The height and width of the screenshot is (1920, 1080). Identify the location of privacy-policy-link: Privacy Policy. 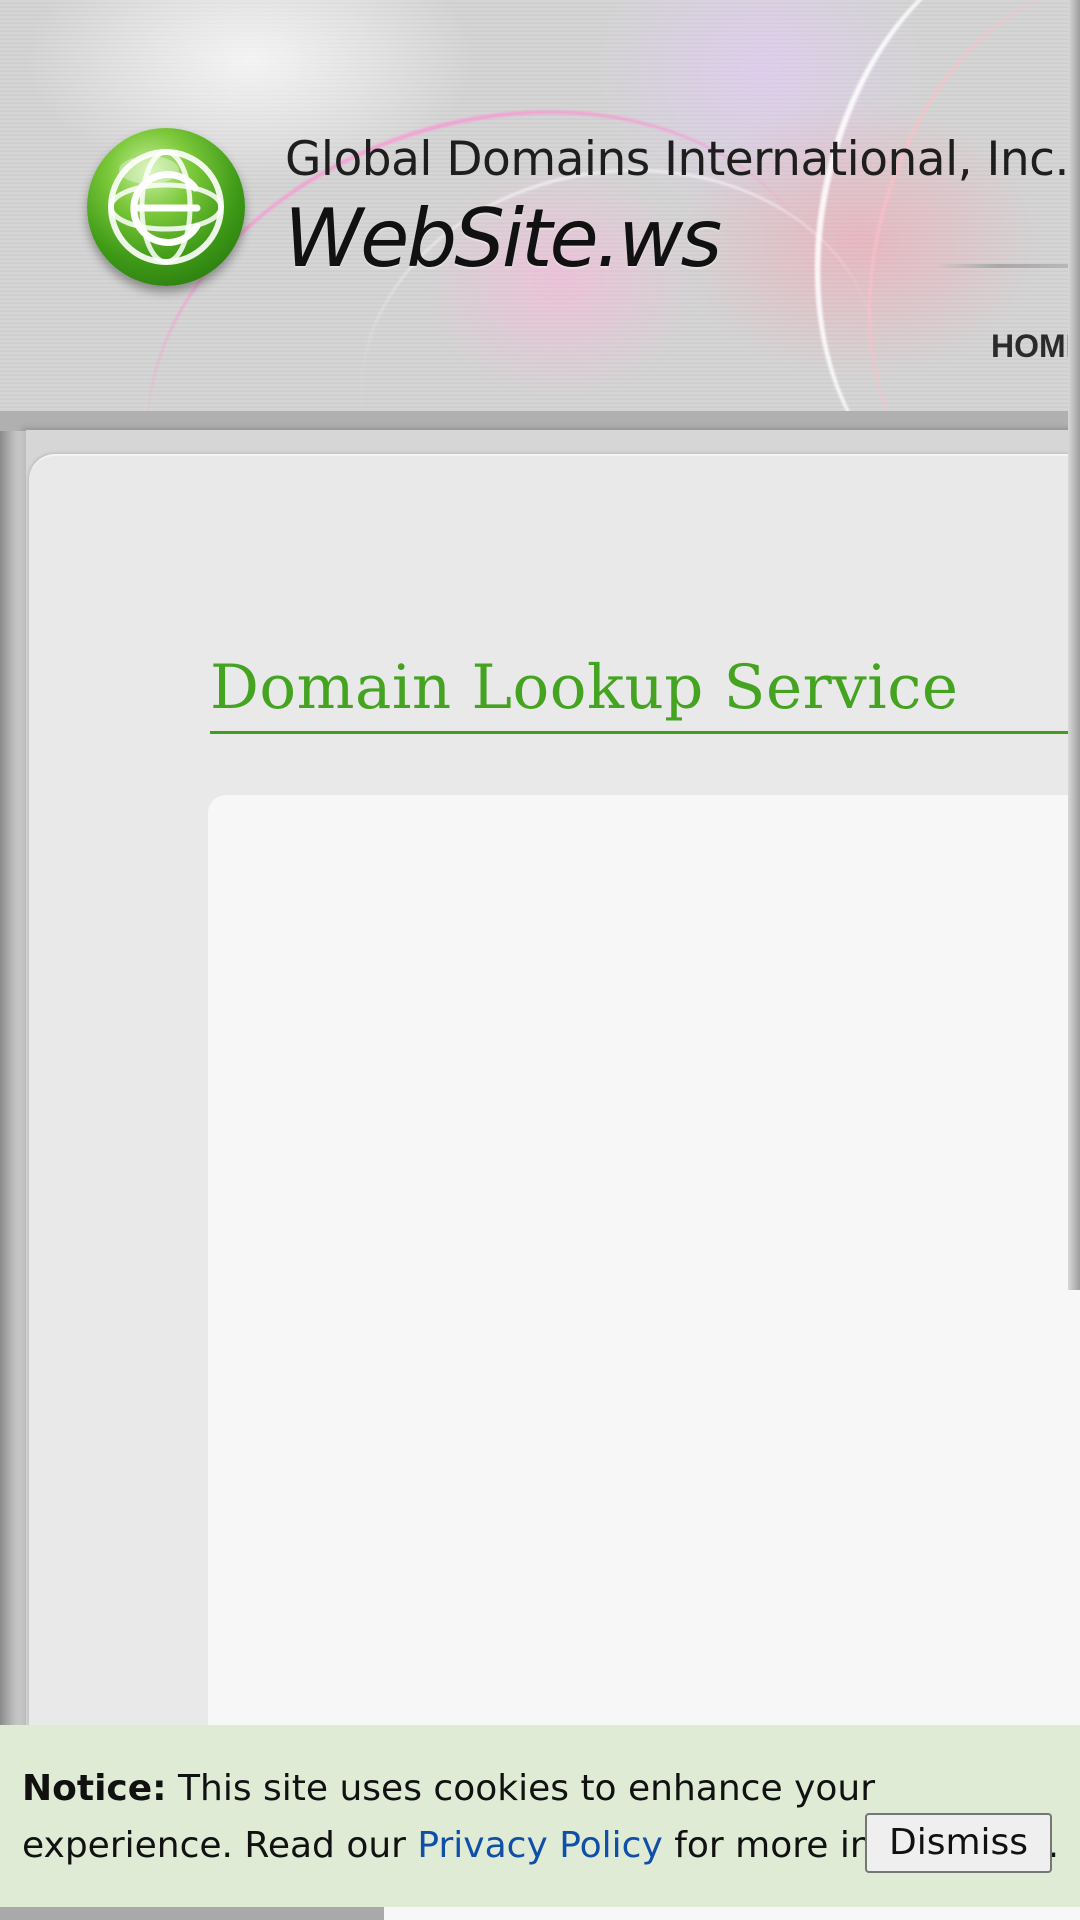
(539, 1845).